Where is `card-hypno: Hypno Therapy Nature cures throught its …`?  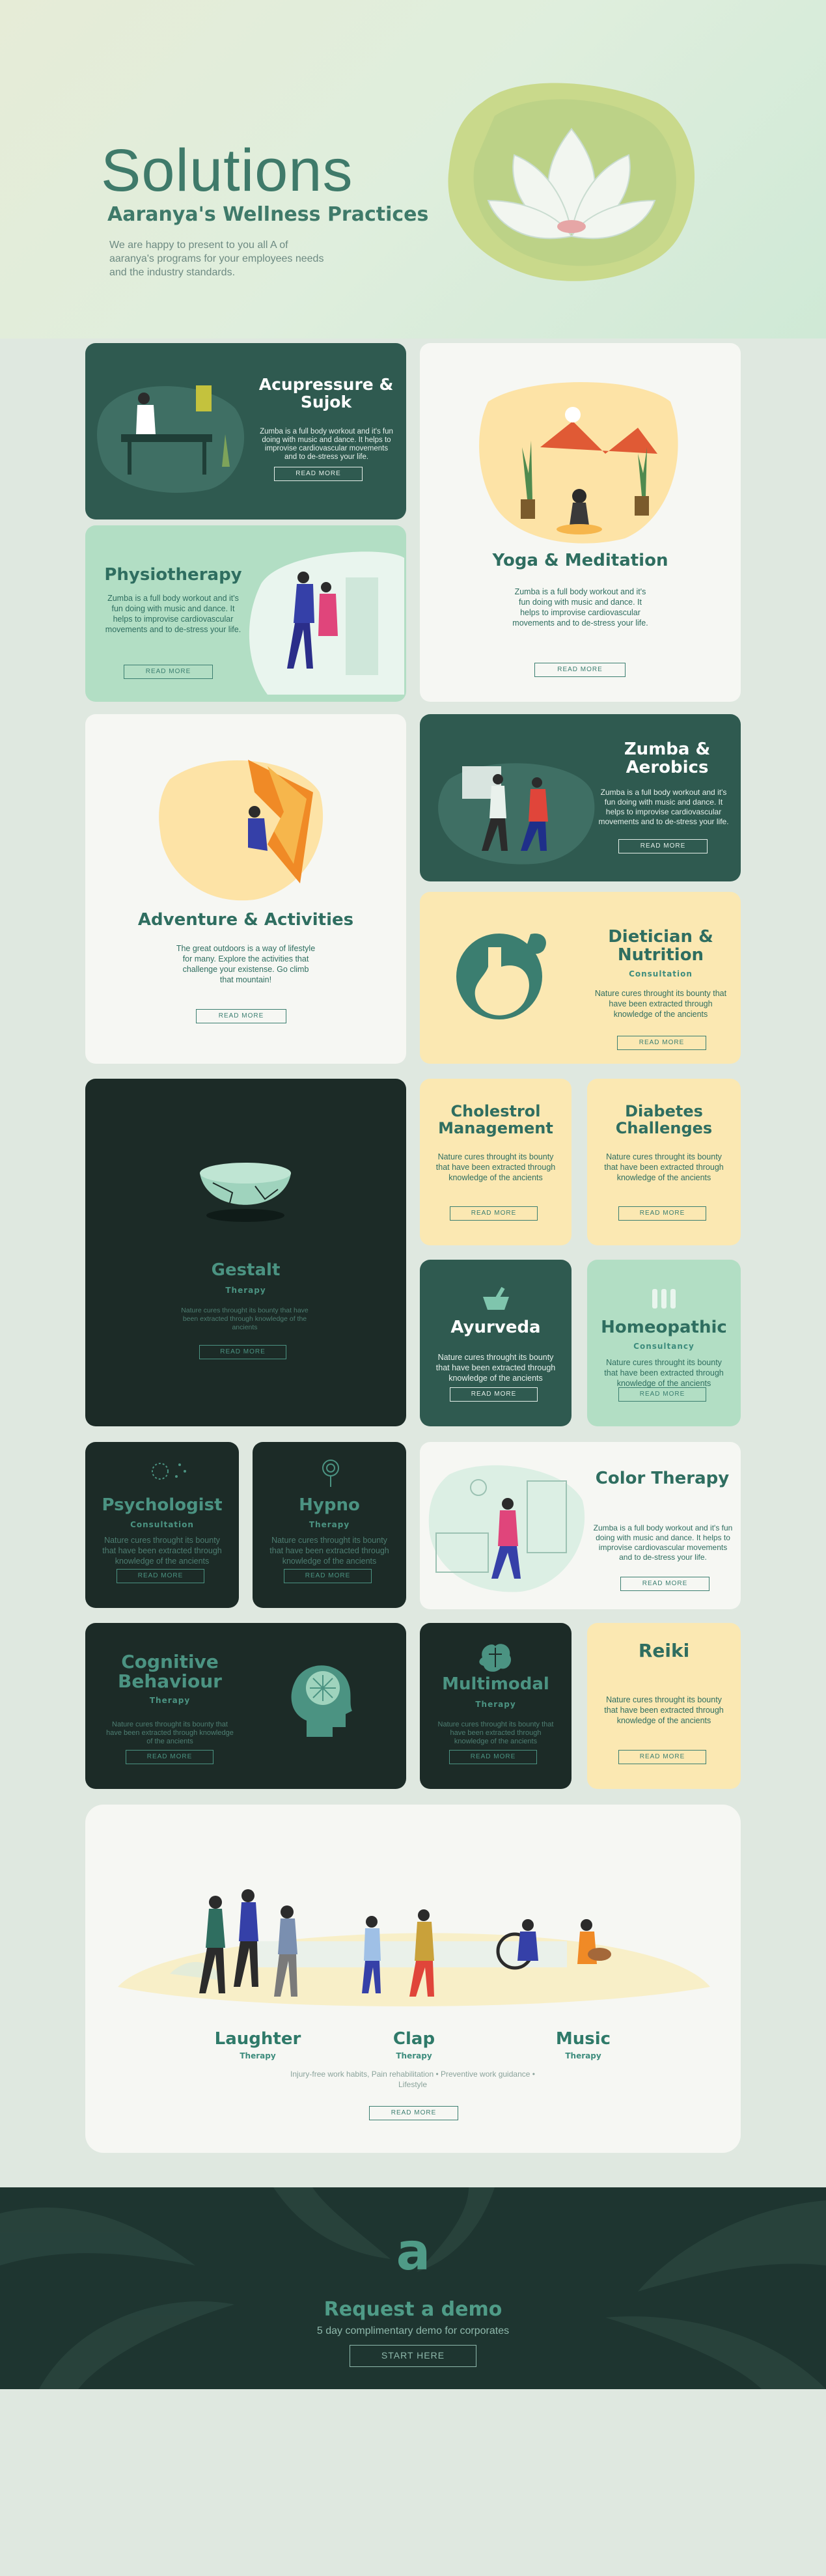
card-hypno: Hypno Therapy Nature cures throught its … is located at coordinates (329, 1525).